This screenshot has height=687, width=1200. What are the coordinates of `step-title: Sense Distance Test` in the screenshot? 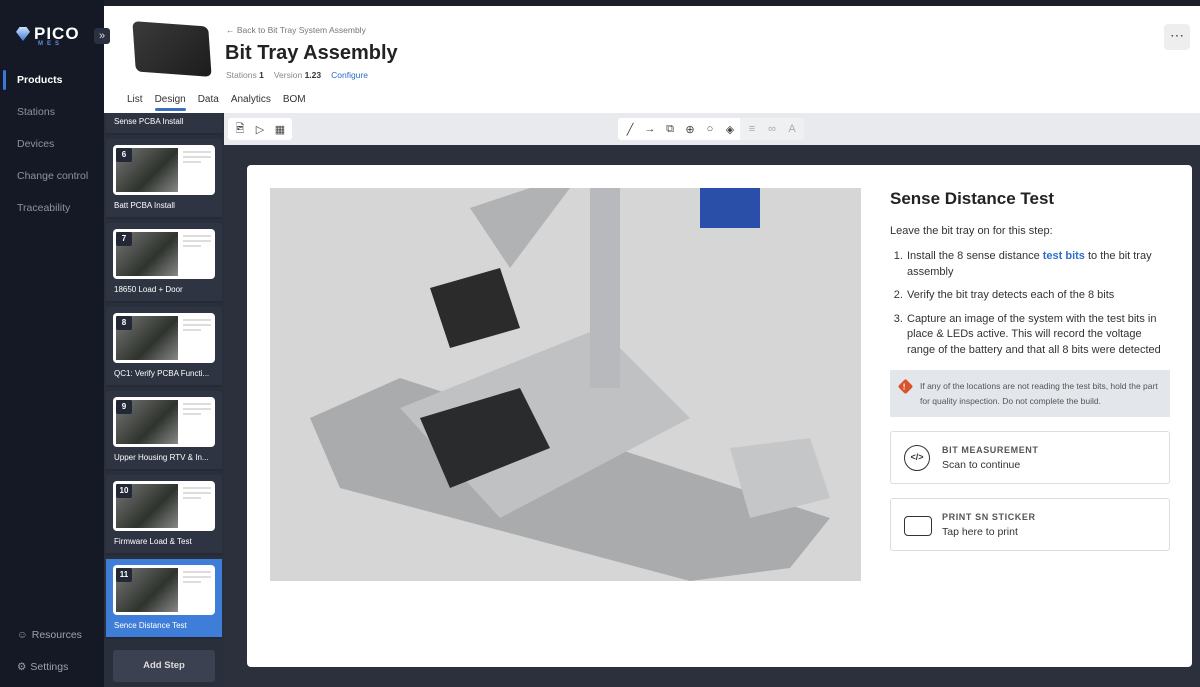 It's located at (972, 198).